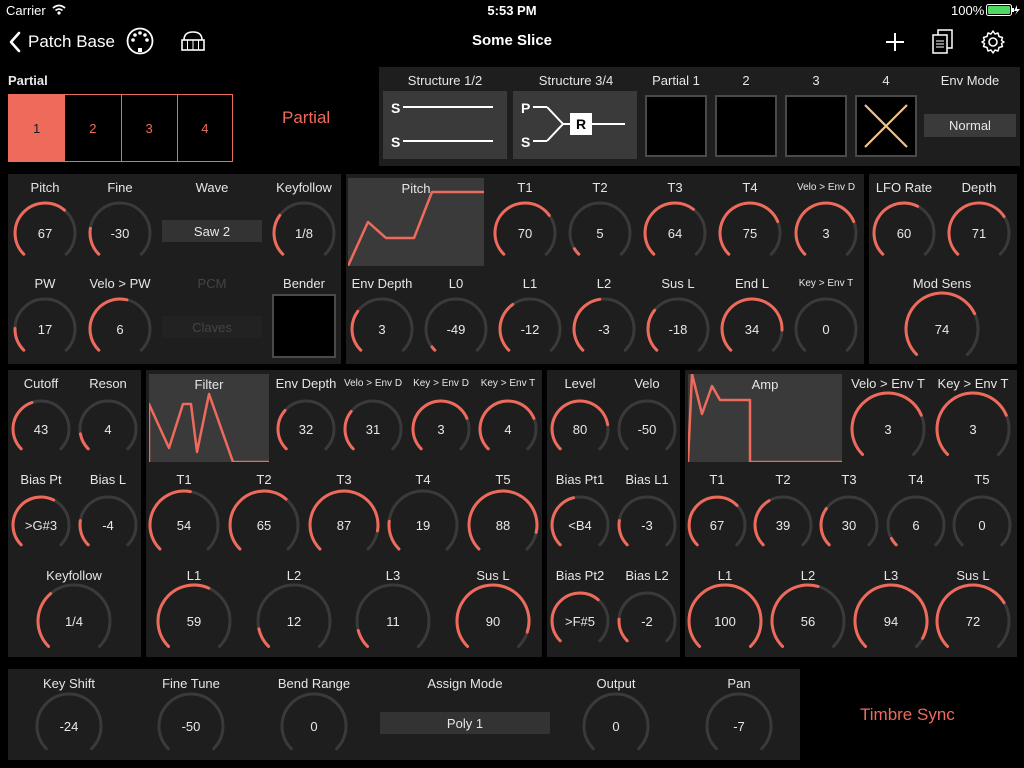  I want to click on amp-velo-value: -50, so click(647, 429).